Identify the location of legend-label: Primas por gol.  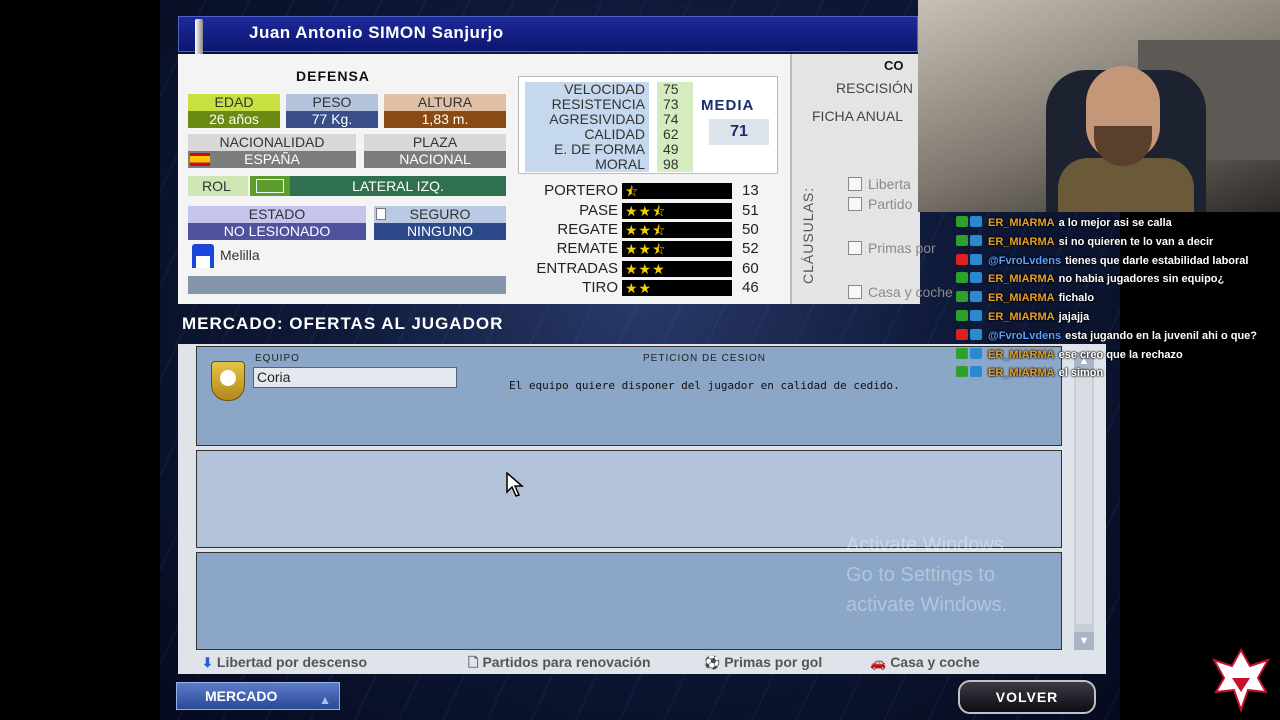
(773, 662).